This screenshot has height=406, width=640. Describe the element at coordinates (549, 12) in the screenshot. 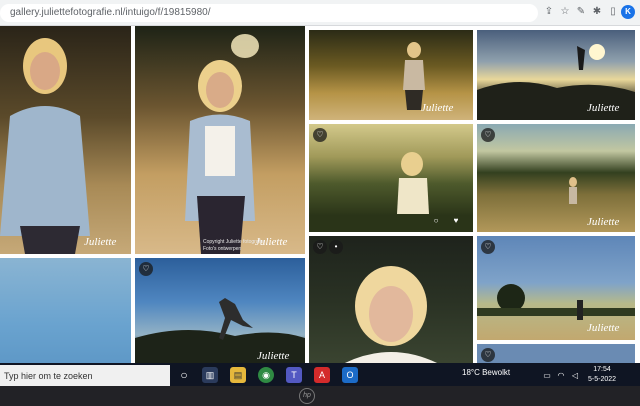

I see `share-icon: ⇪` at that location.